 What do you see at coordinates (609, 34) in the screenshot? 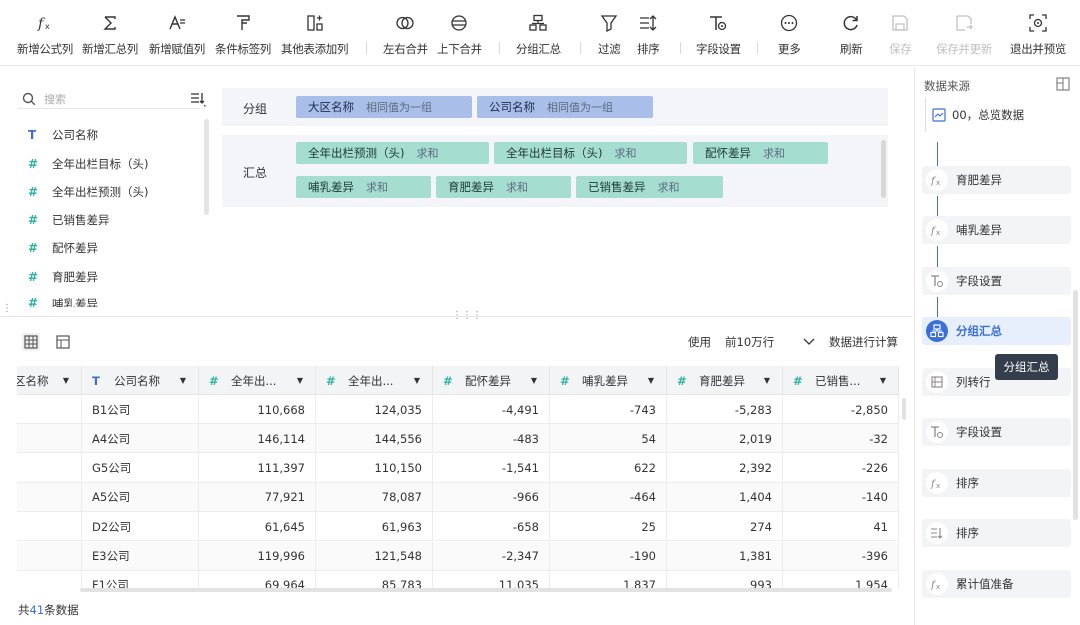
I see `filter-button: 过滤` at bounding box center [609, 34].